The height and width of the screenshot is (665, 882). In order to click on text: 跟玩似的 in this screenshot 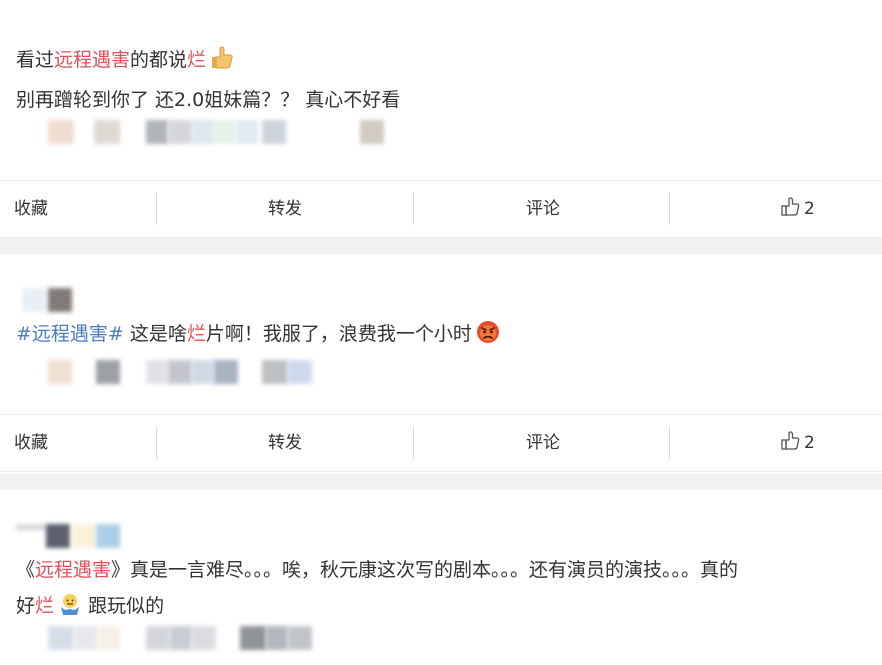, I will do `click(123, 606)`.